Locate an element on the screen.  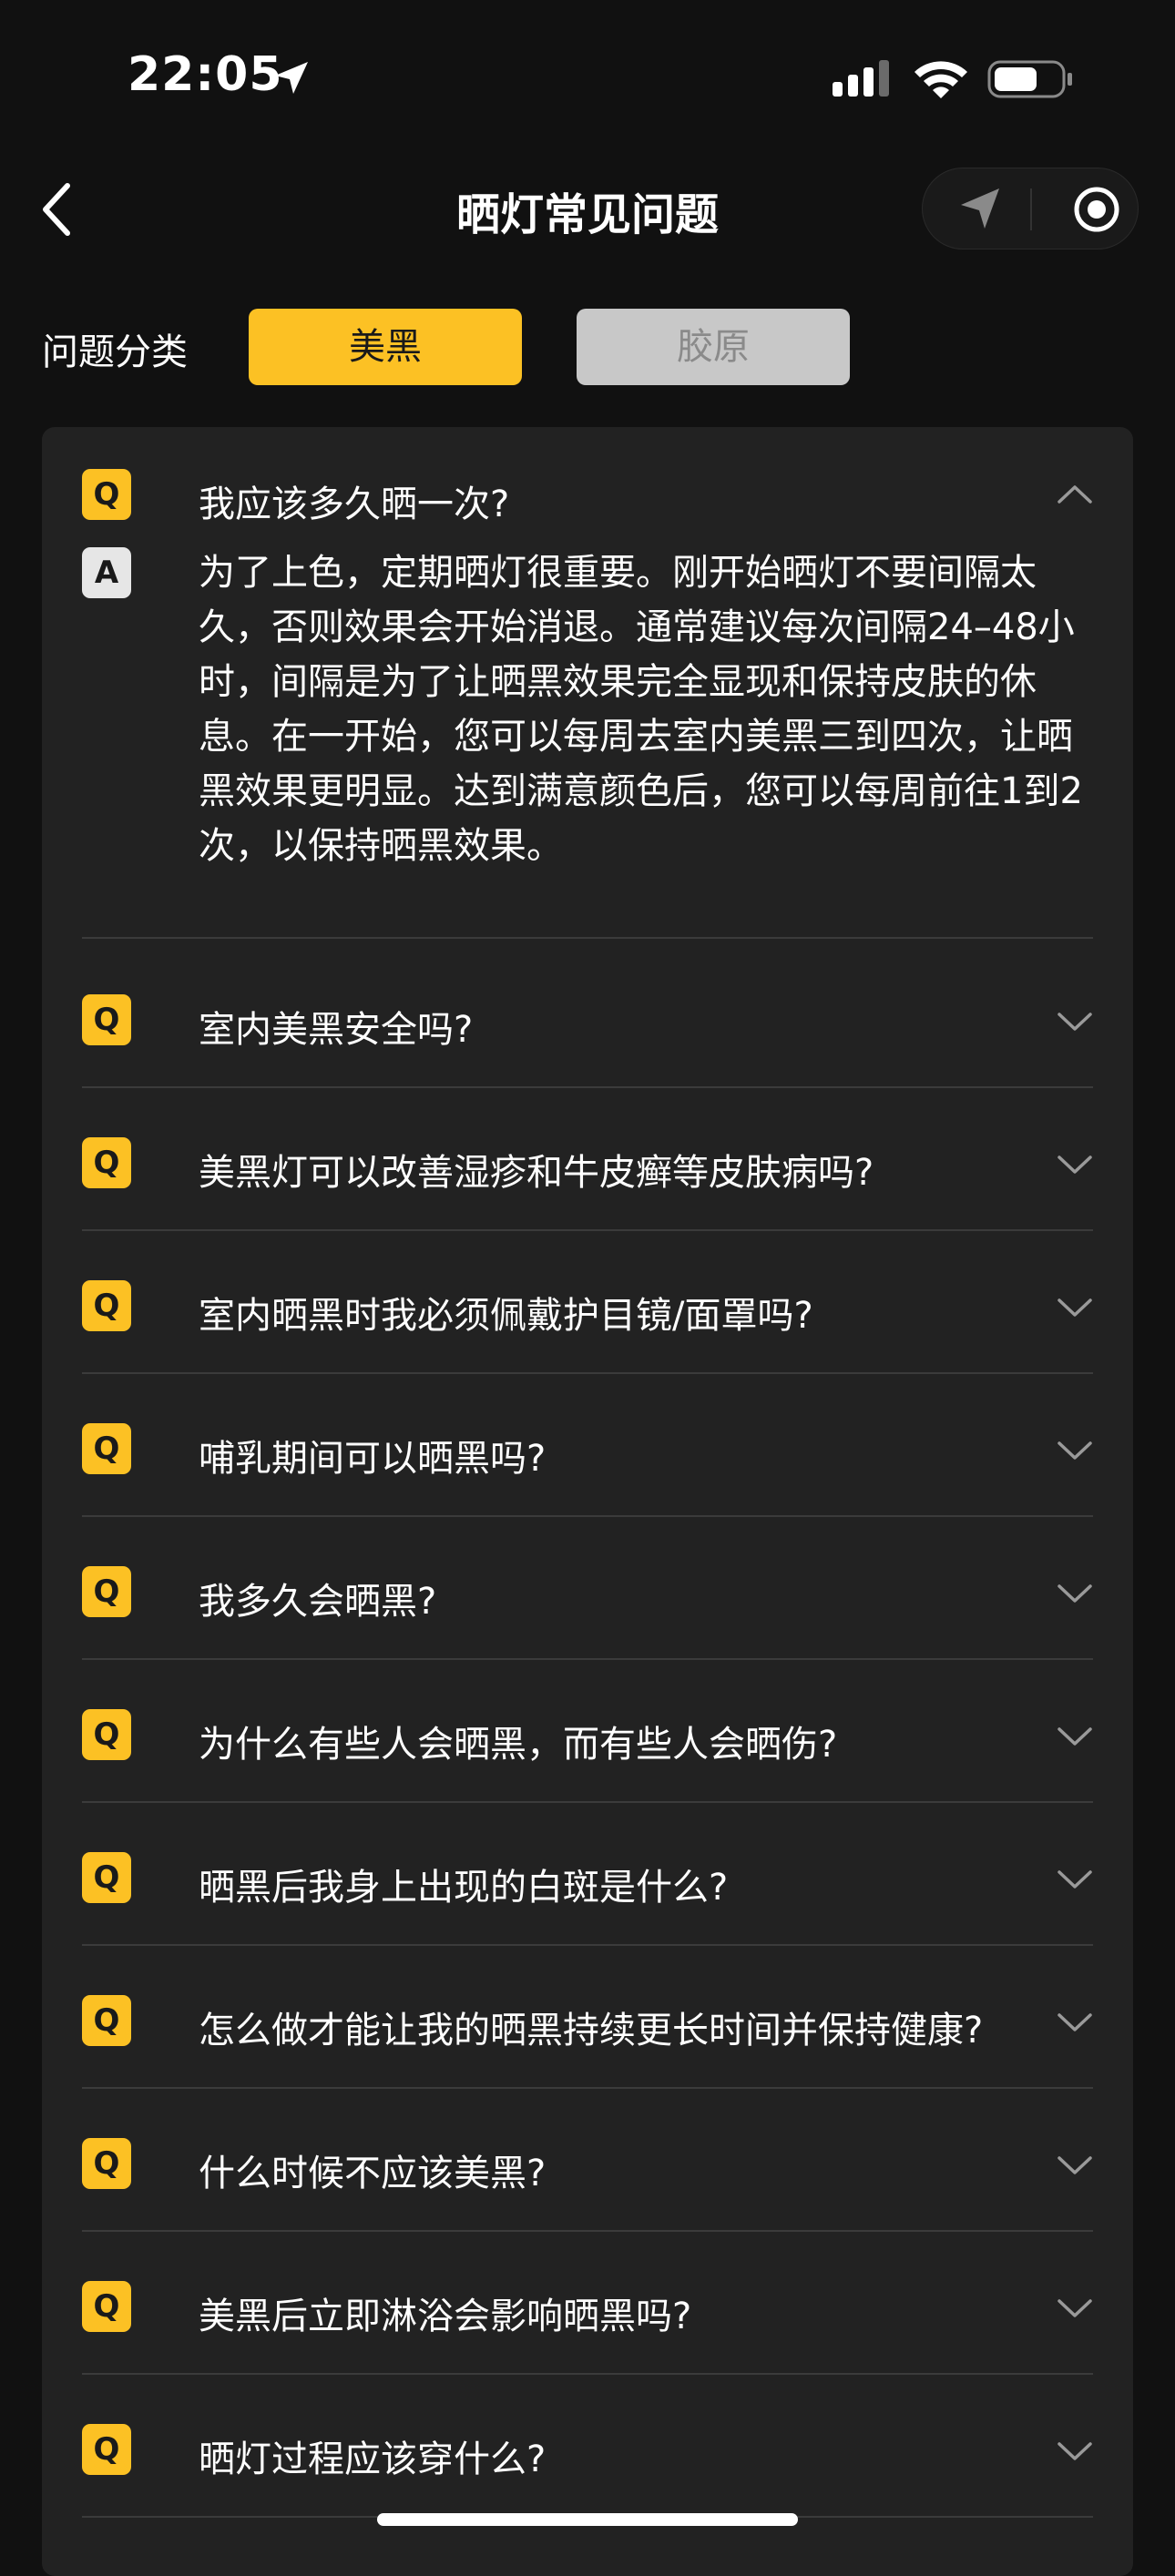
home-indicator is located at coordinates (587, 2519).